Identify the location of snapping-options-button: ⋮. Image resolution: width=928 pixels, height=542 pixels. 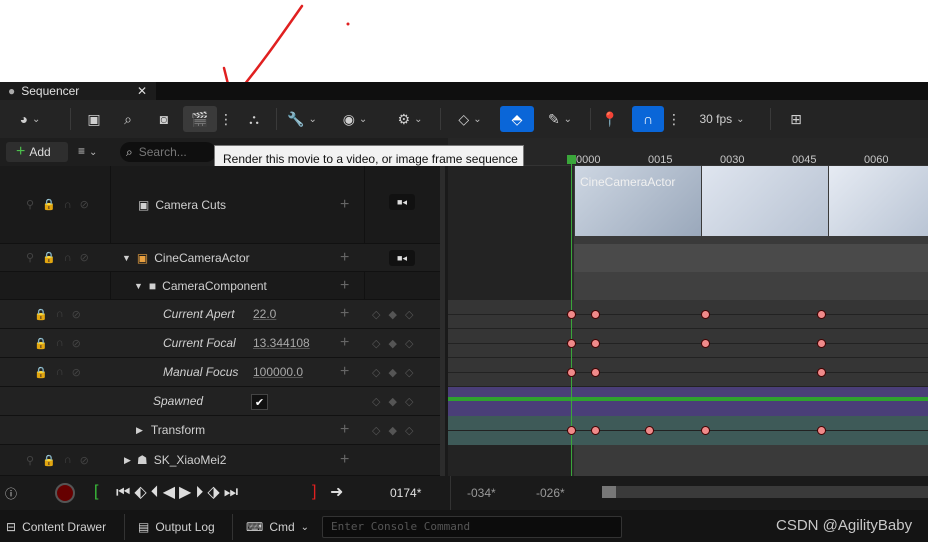
(674, 119).